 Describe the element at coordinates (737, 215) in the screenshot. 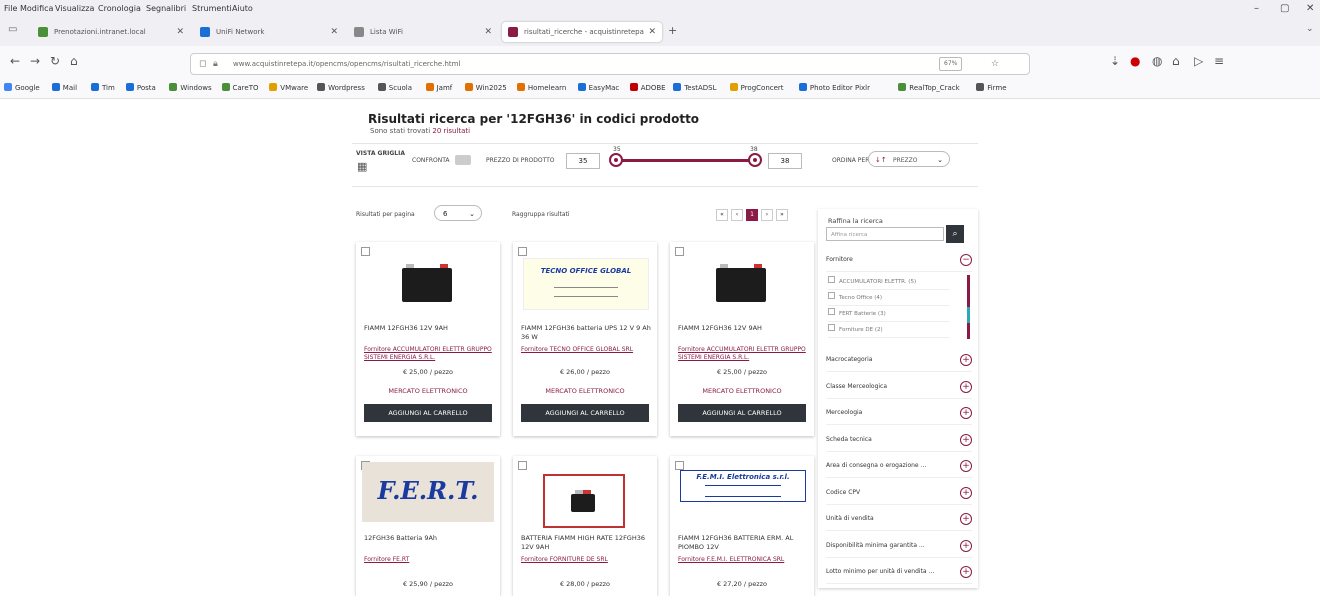

I see `page-button: ‹` at that location.